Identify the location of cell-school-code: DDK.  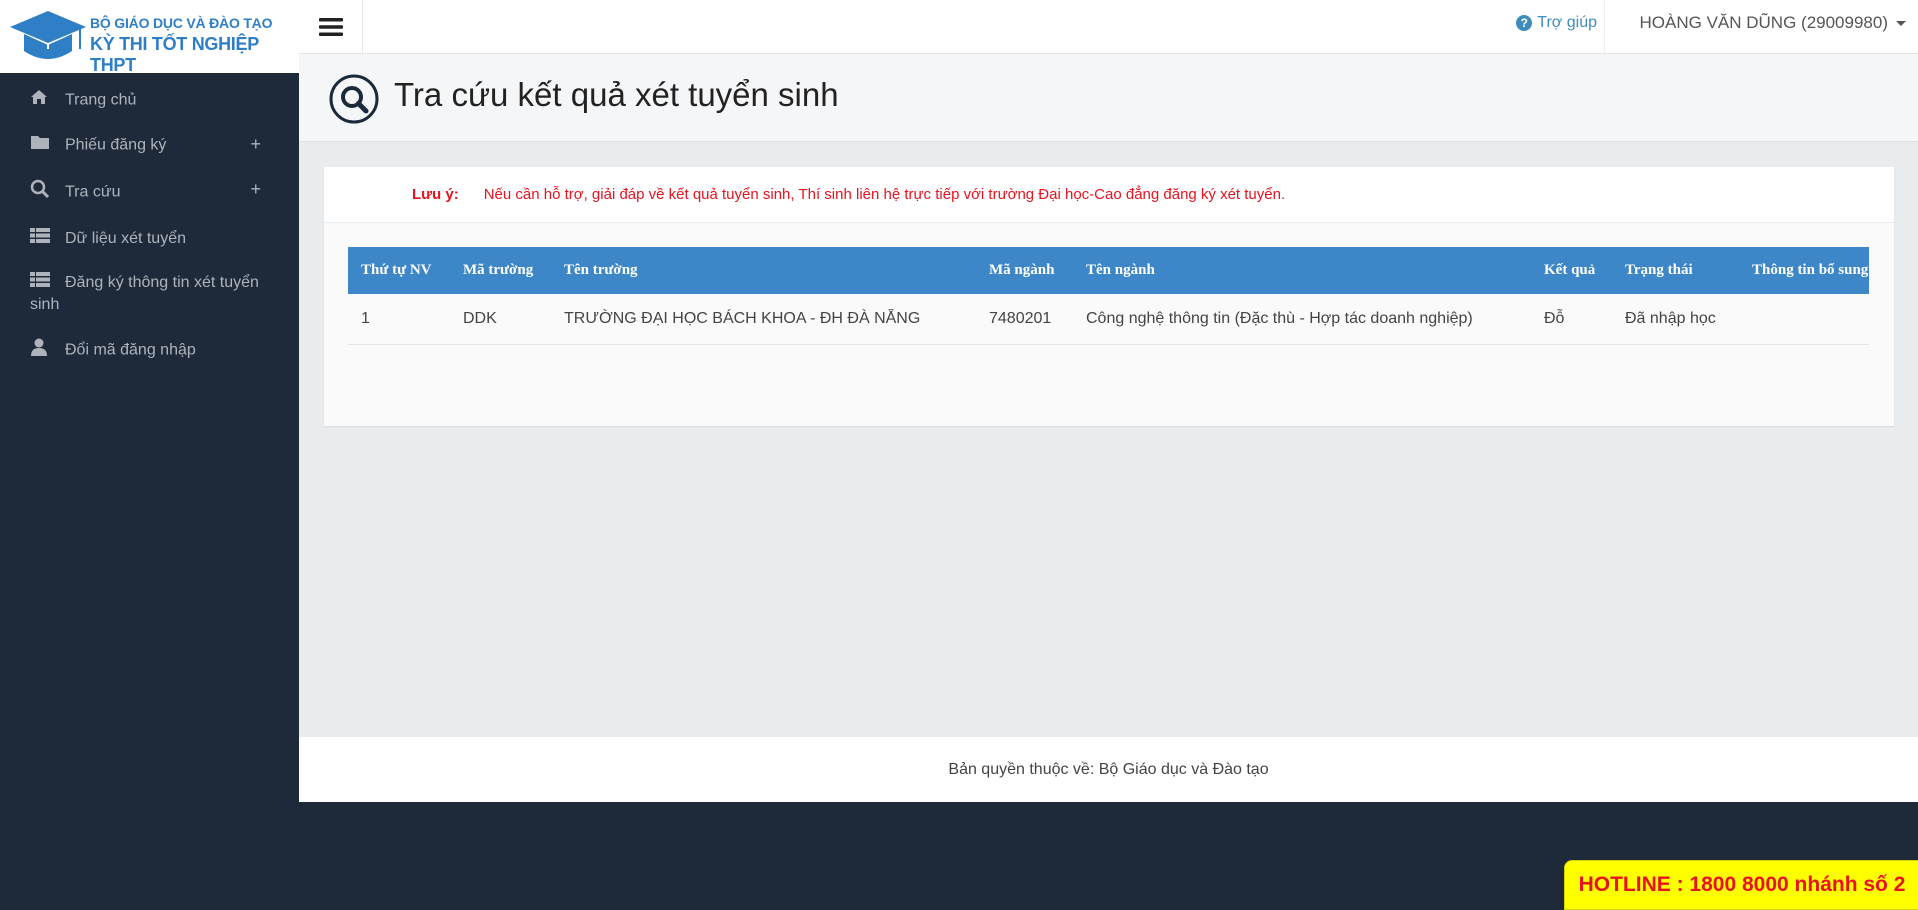
(500, 319).